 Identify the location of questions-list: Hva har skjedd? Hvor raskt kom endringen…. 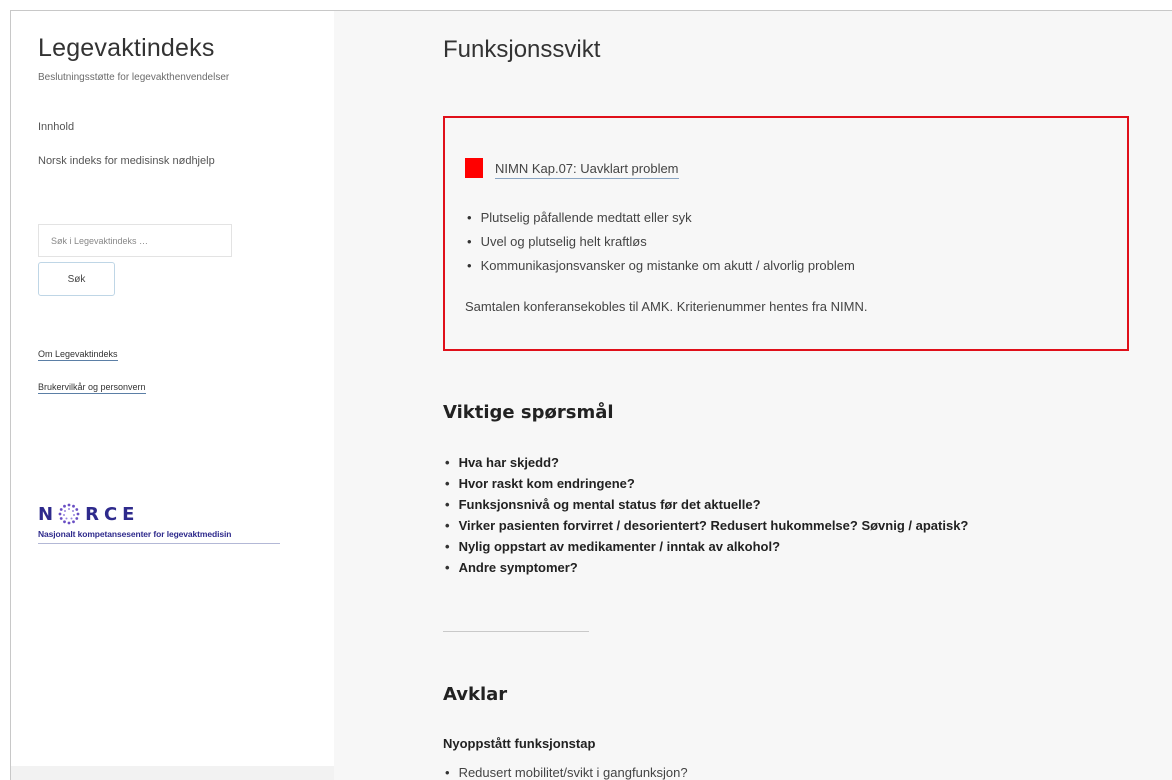
(707, 515).